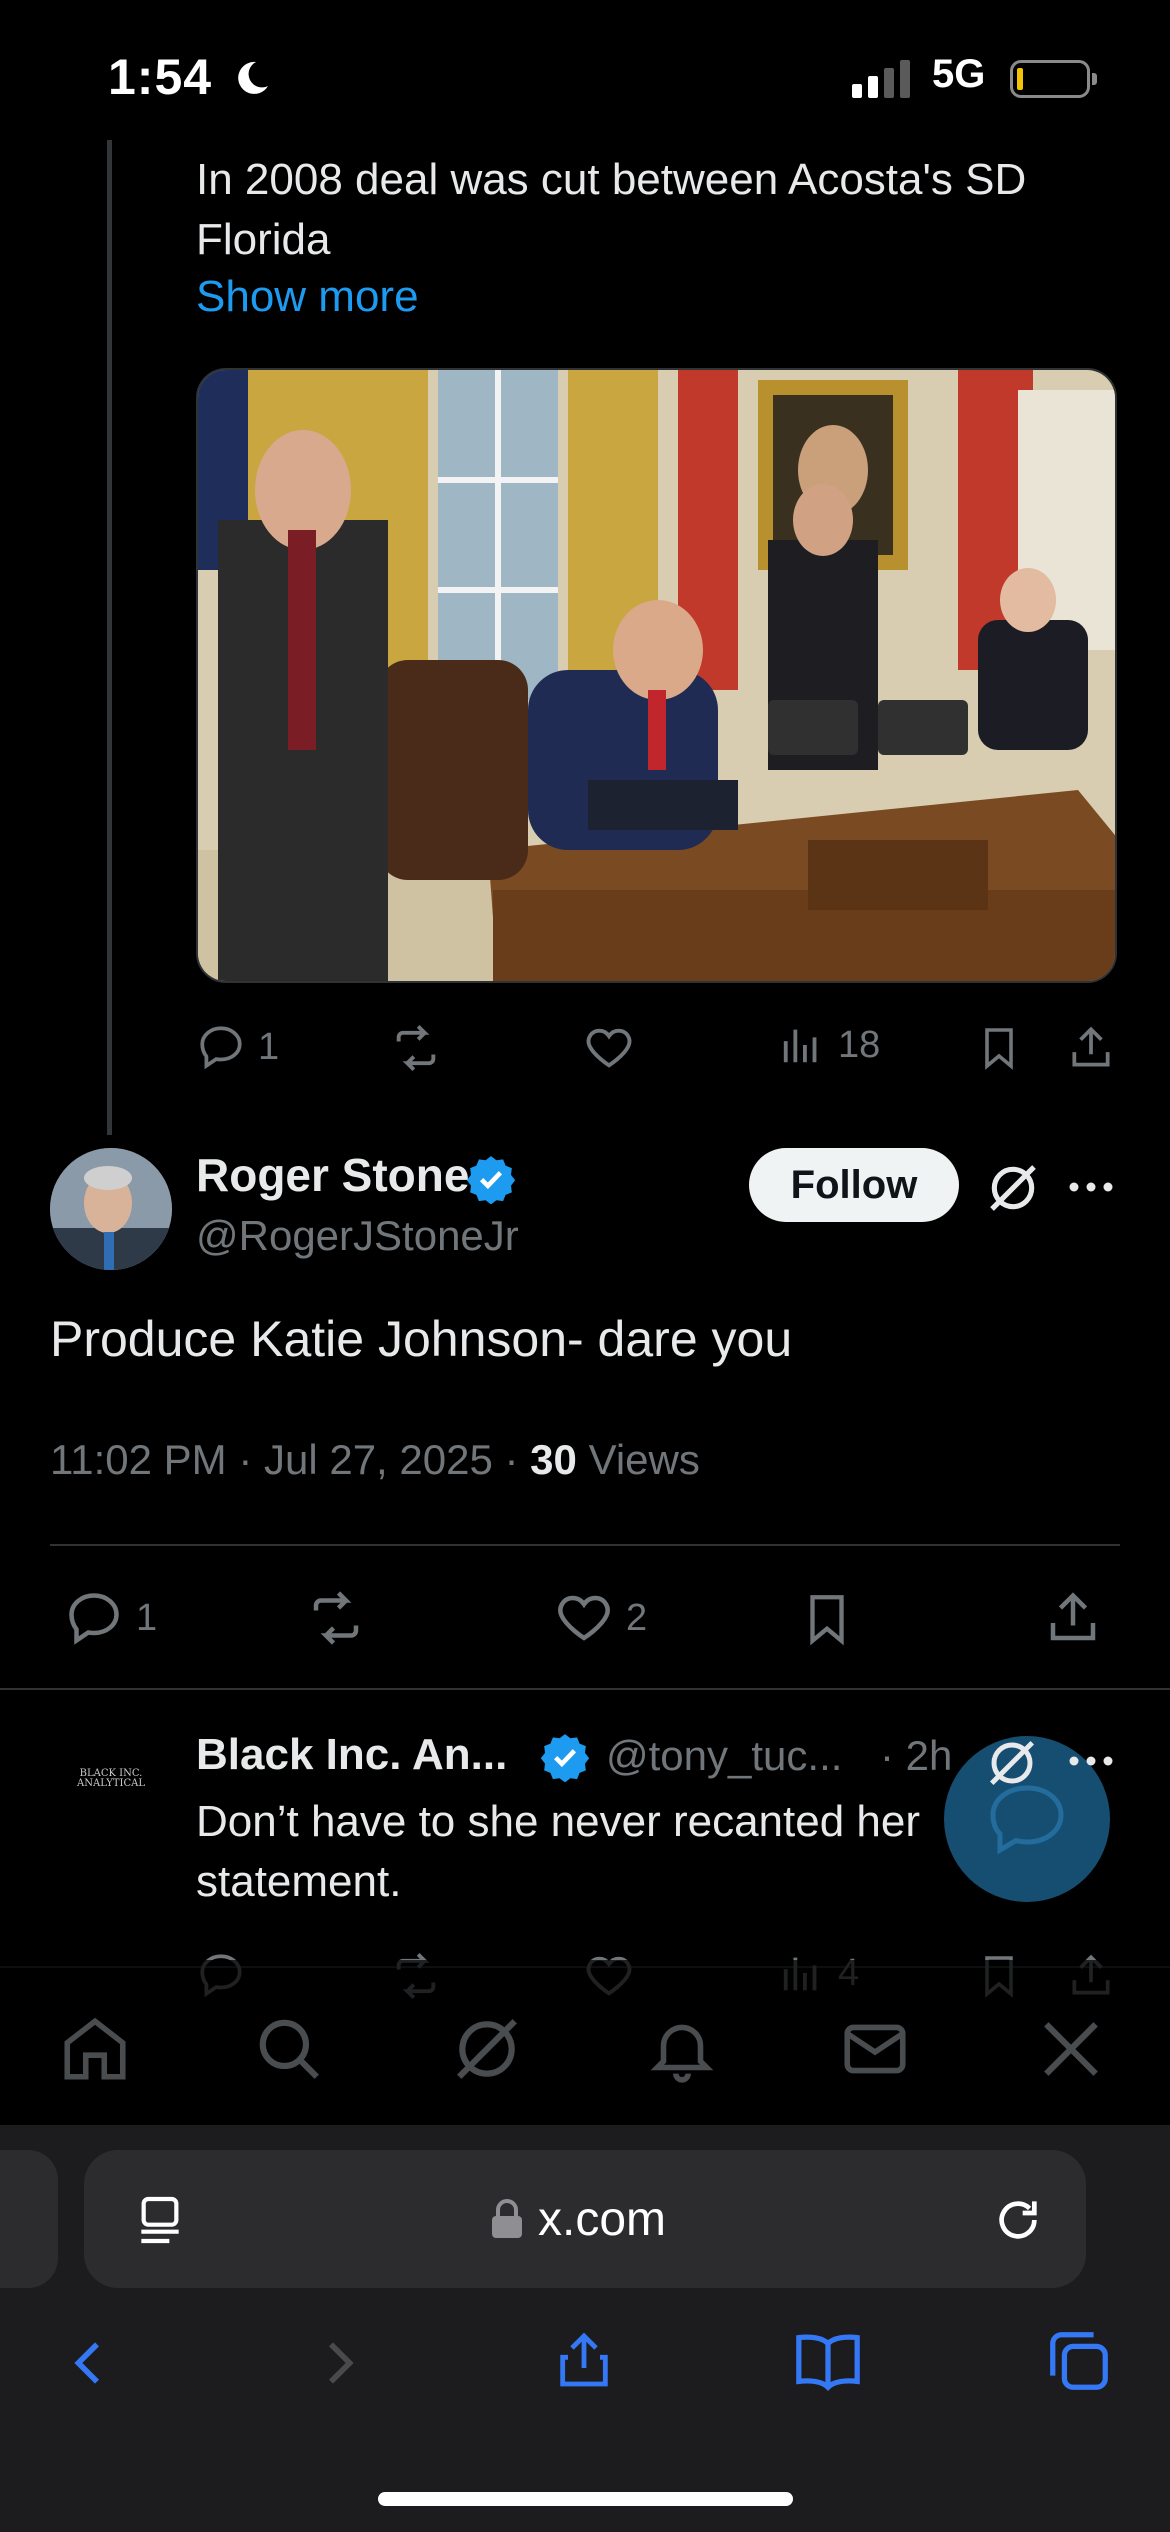 This screenshot has height=2532, width=1170. I want to click on avatar-photo, so click(111, 1209).